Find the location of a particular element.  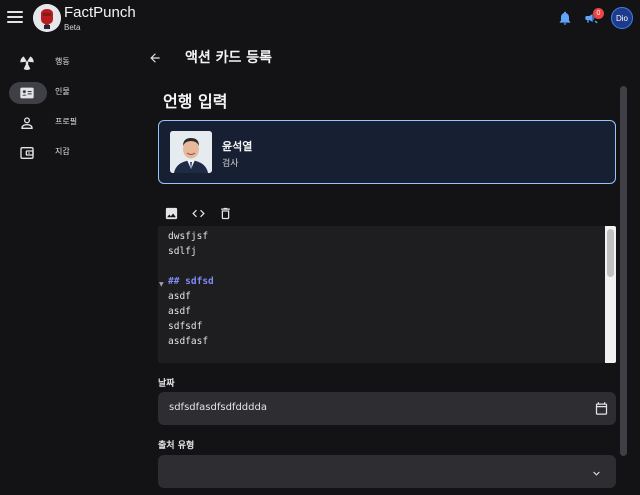

sidebar-item-wallet: 지갑 is located at coordinates (66, 153).